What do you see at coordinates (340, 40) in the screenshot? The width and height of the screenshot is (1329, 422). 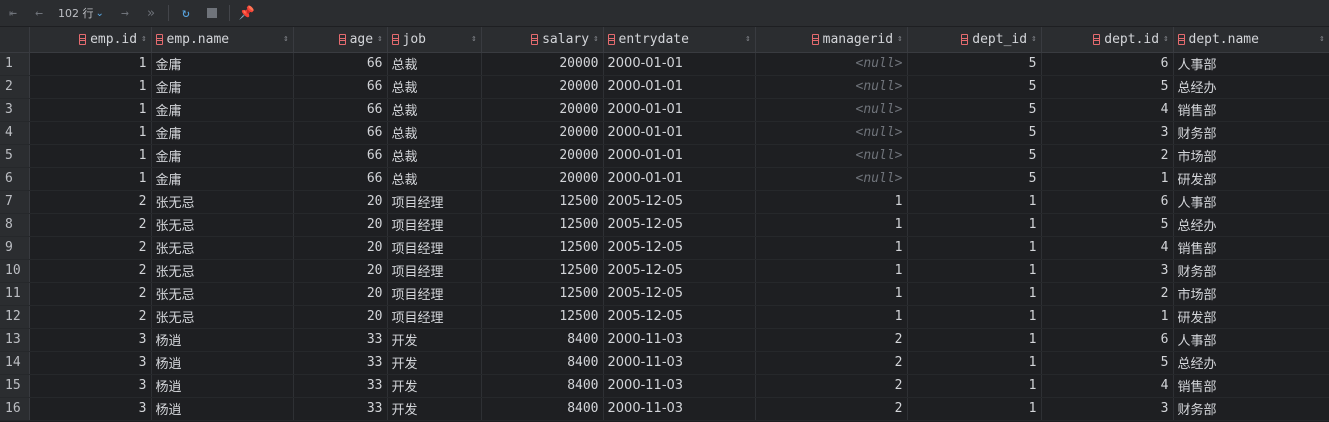 I see `column-header-age: age ⇕` at bounding box center [340, 40].